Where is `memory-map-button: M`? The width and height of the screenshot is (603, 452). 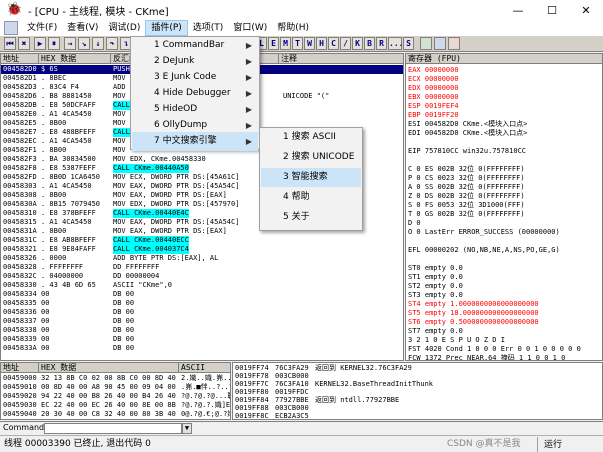 memory-map-button: M is located at coordinates (285, 43).